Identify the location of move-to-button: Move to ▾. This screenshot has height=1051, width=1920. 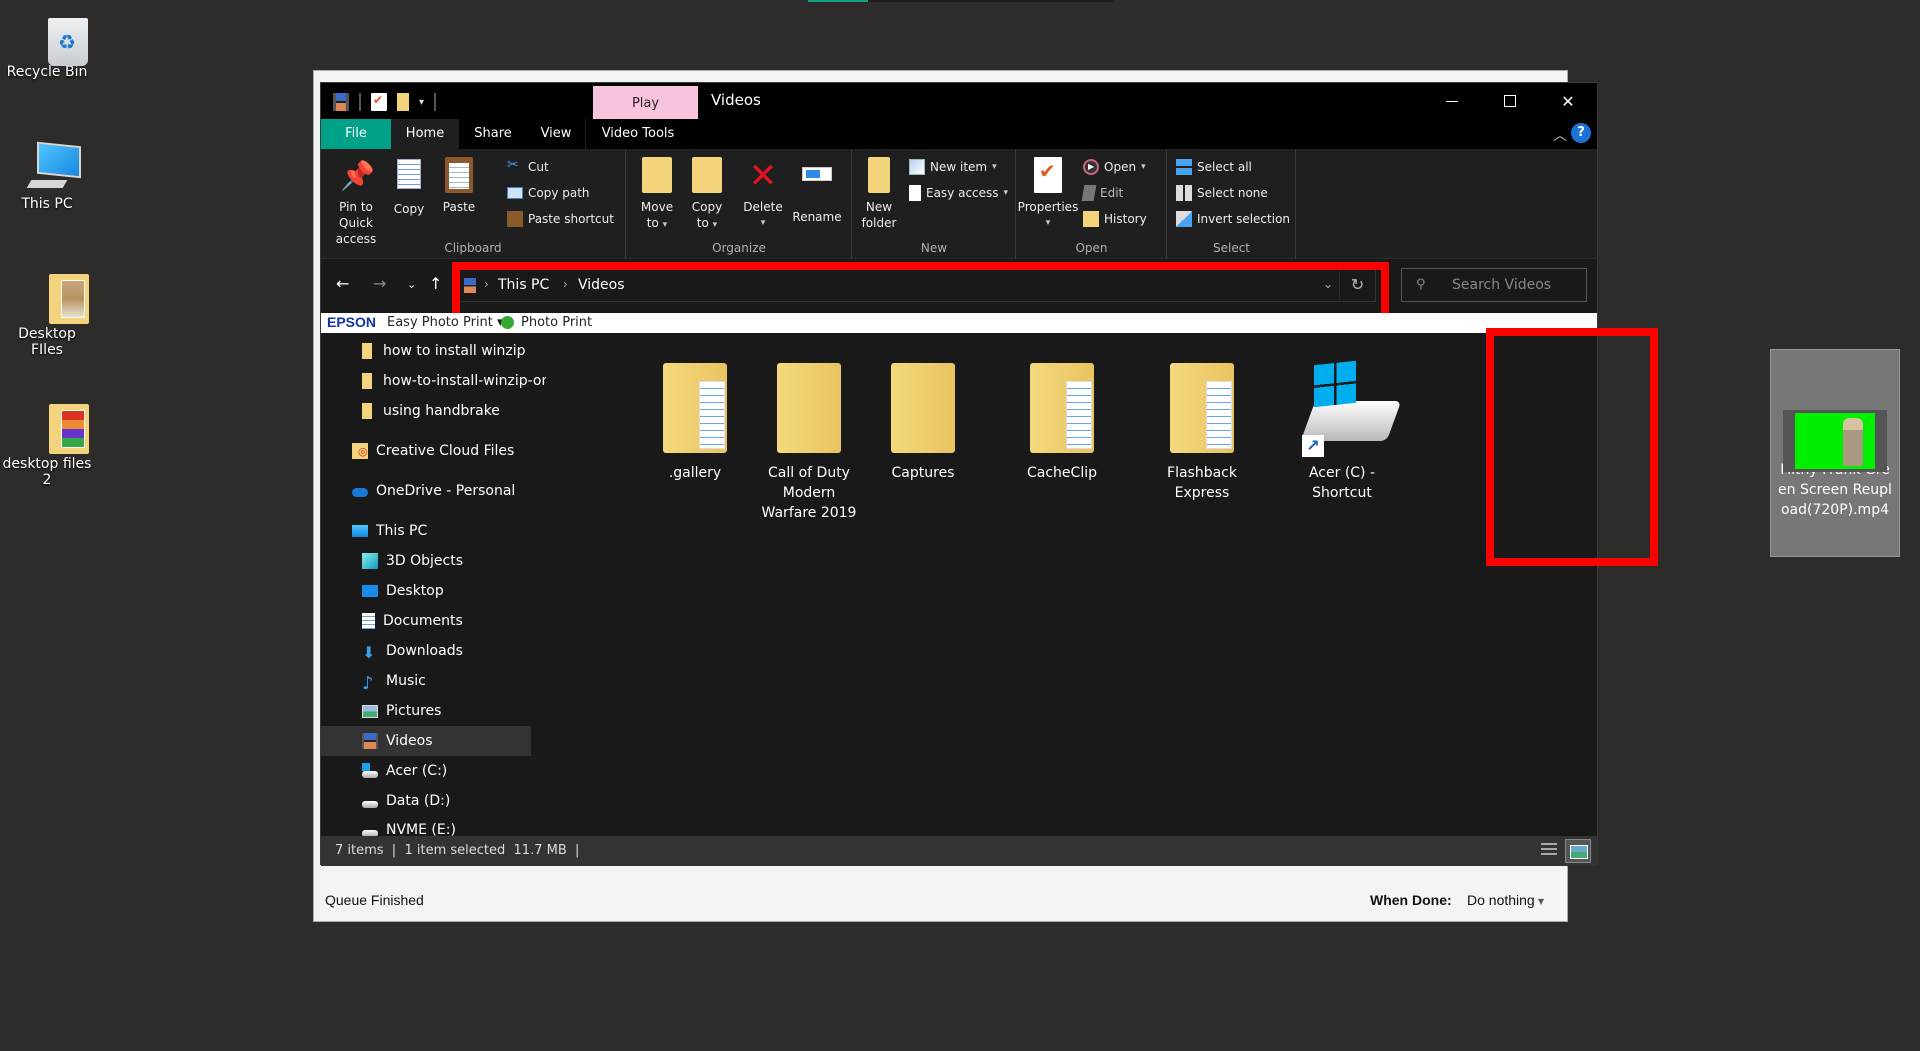
(657, 194).